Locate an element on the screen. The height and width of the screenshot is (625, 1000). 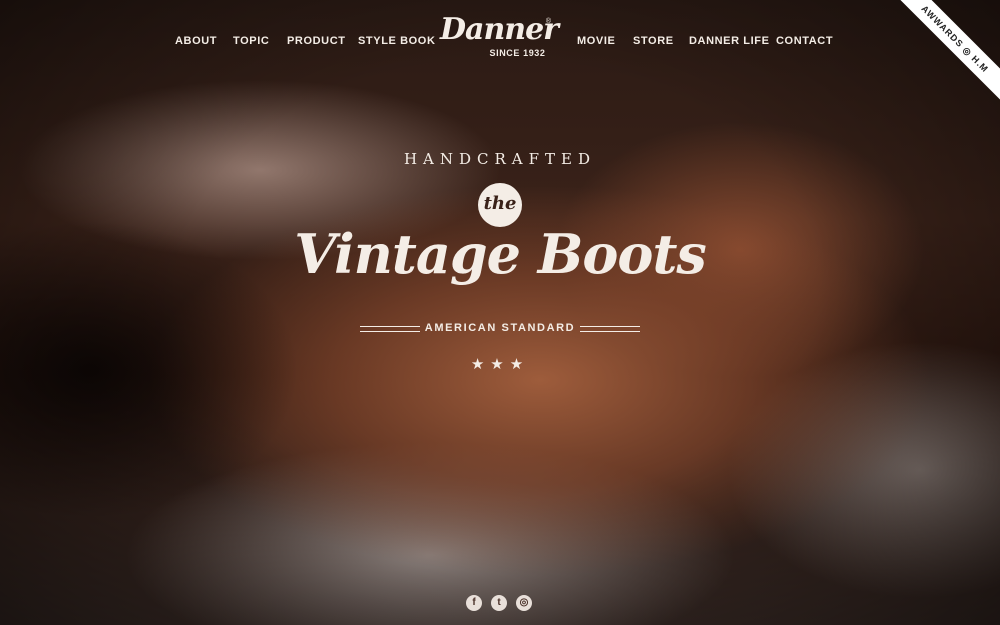
facebook-icon: f is located at coordinates (474, 603).